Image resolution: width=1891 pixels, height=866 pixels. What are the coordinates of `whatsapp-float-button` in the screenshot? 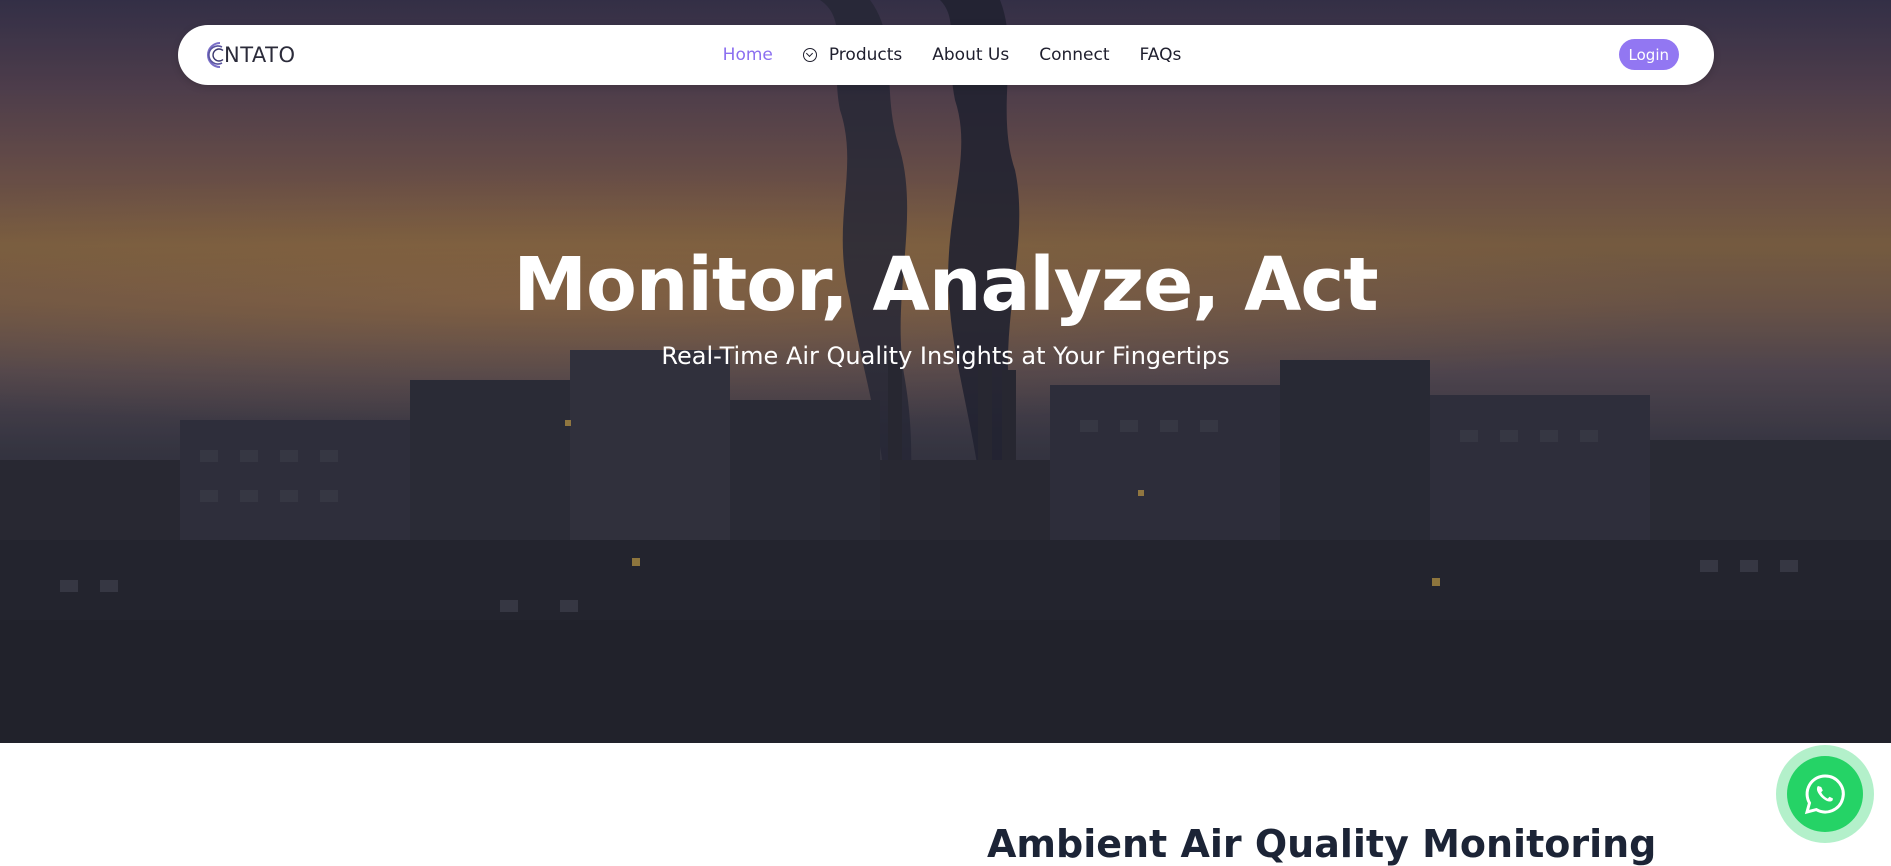 It's located at (1825, 794).